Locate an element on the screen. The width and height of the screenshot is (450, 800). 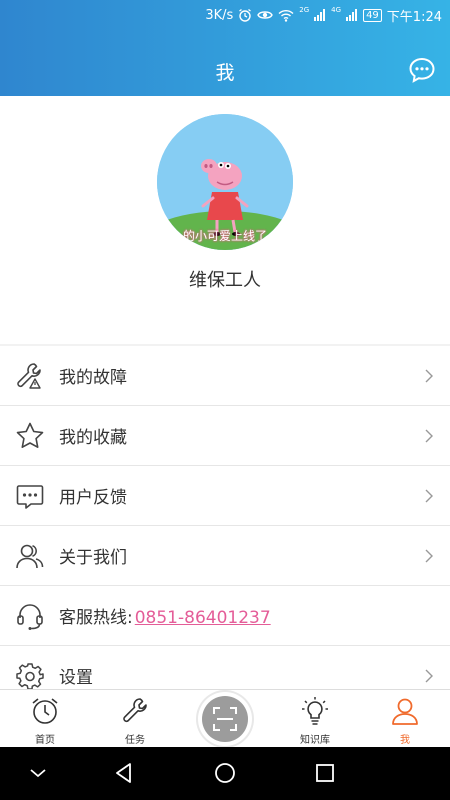
gear-icon is located at coordinates (30, 676).